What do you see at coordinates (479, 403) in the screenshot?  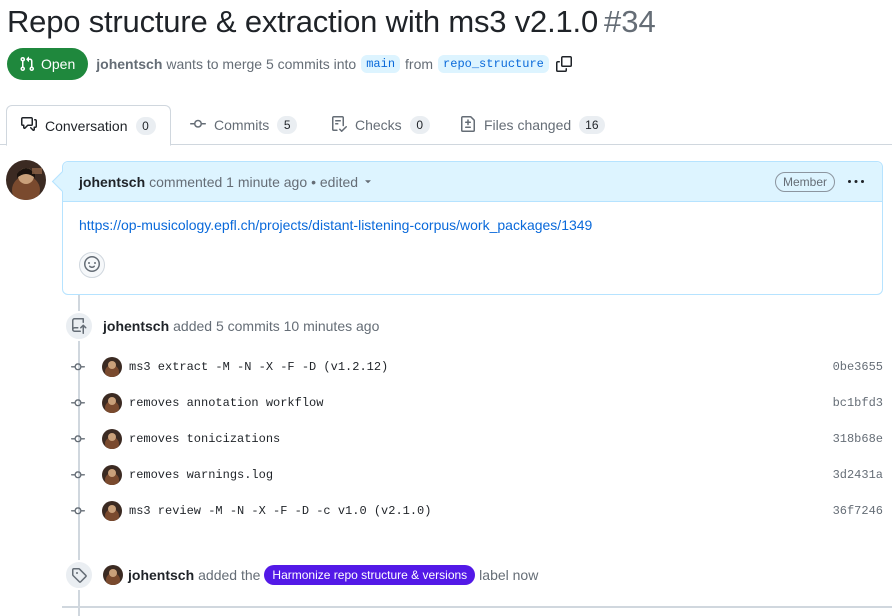 I see `commit-row: removes annotation workflow bc1bfd3` at bounding box center [479, 403].